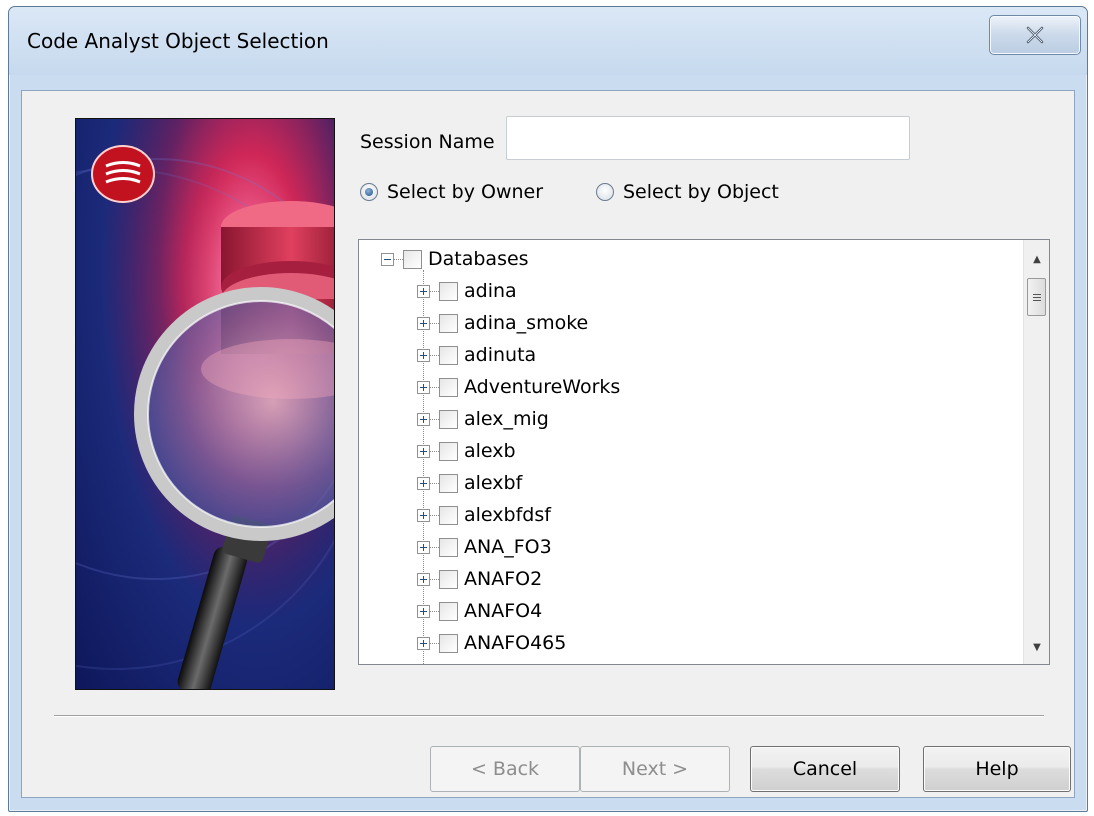 The width and height of the screenshot is (1094, 816). What do you see at coordinates (506, 419) in the screenshot?
I see `tree-item-label: alex_mig` at bounding box center [506, 419].